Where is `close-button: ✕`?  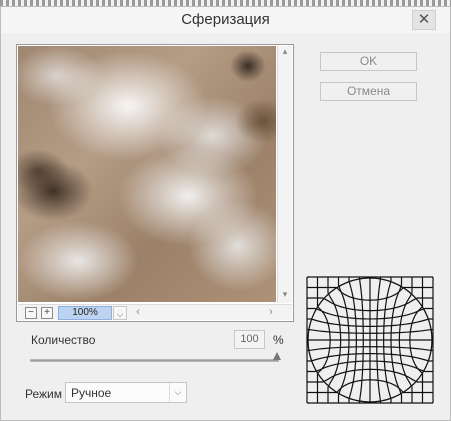
close-button: ✕ is located at coordinates (424, 20).